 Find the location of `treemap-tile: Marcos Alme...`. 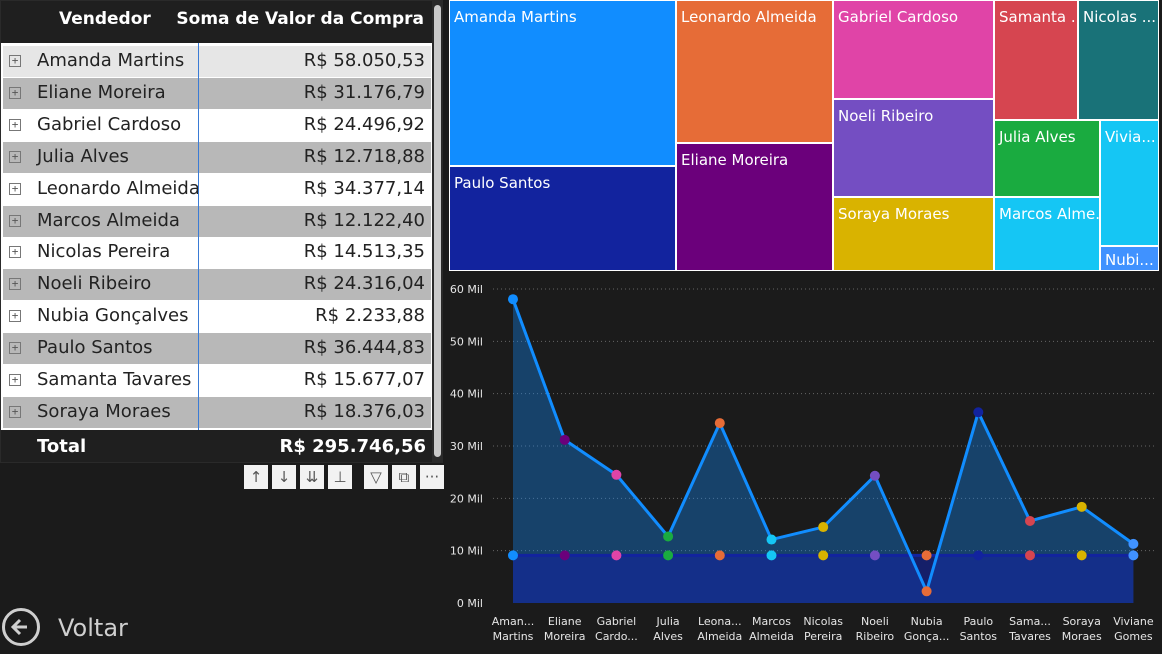

treemap-tile: Marcos Alme... is located at coordinates (1047, 234).